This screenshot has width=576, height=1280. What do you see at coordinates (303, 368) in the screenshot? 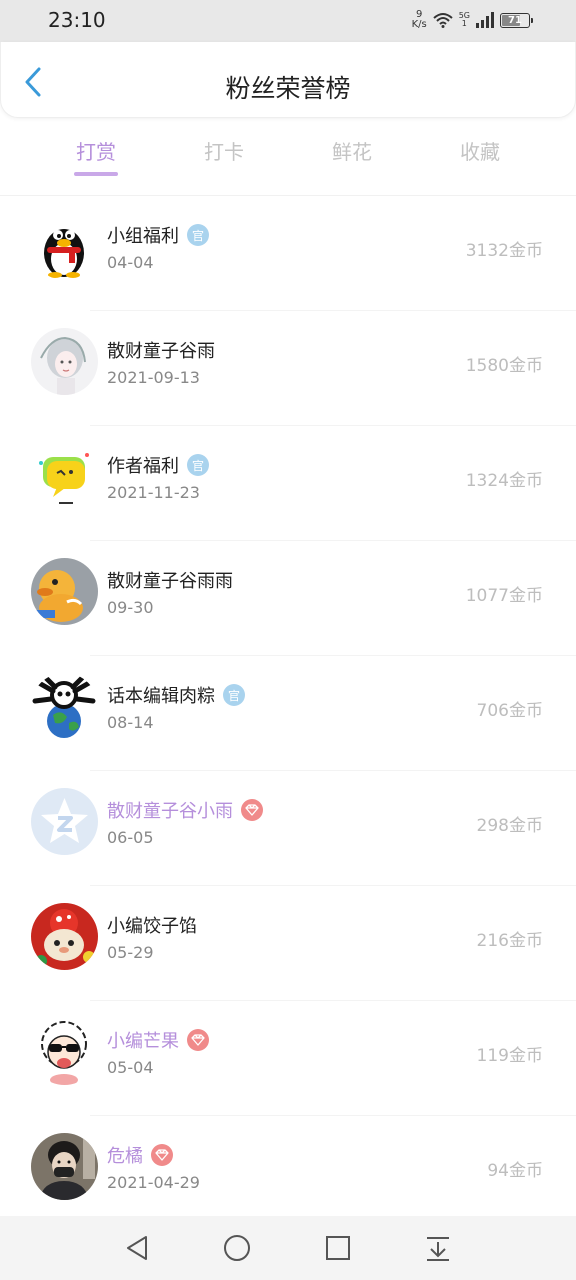
I see `fan-list-item: 散财童子谷雨 2021-09-13 1580金币` at bounding box center [303, 368].